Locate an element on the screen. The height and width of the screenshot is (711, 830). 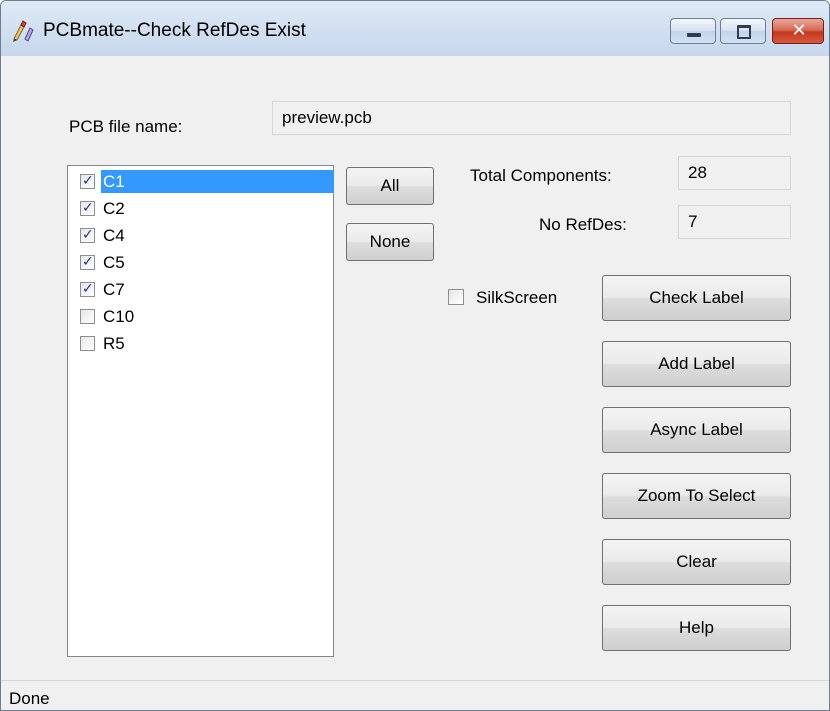
clear-button: Clear is located at coordinates (696, 562).